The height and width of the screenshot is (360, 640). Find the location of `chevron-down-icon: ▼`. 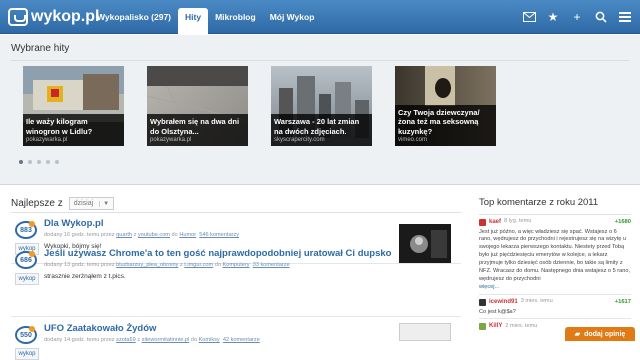

chevron-down-icon: ▼ is located at coordinates (104, 203).